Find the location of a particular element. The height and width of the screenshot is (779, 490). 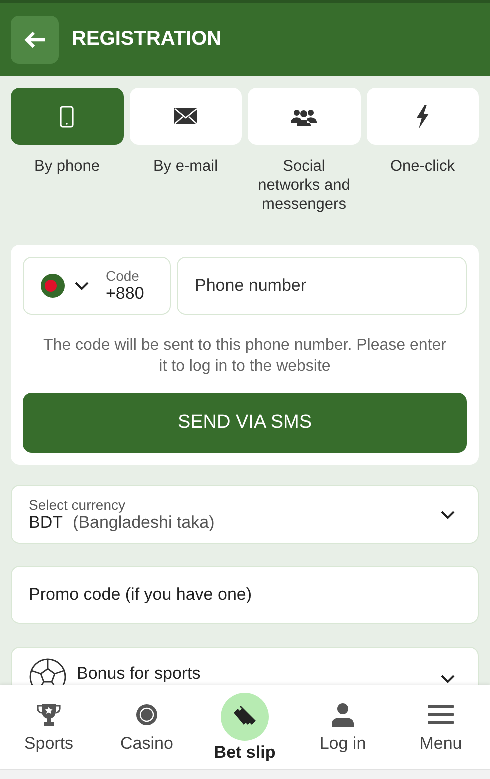

code-label: Code is located at coordinates (123, 276).